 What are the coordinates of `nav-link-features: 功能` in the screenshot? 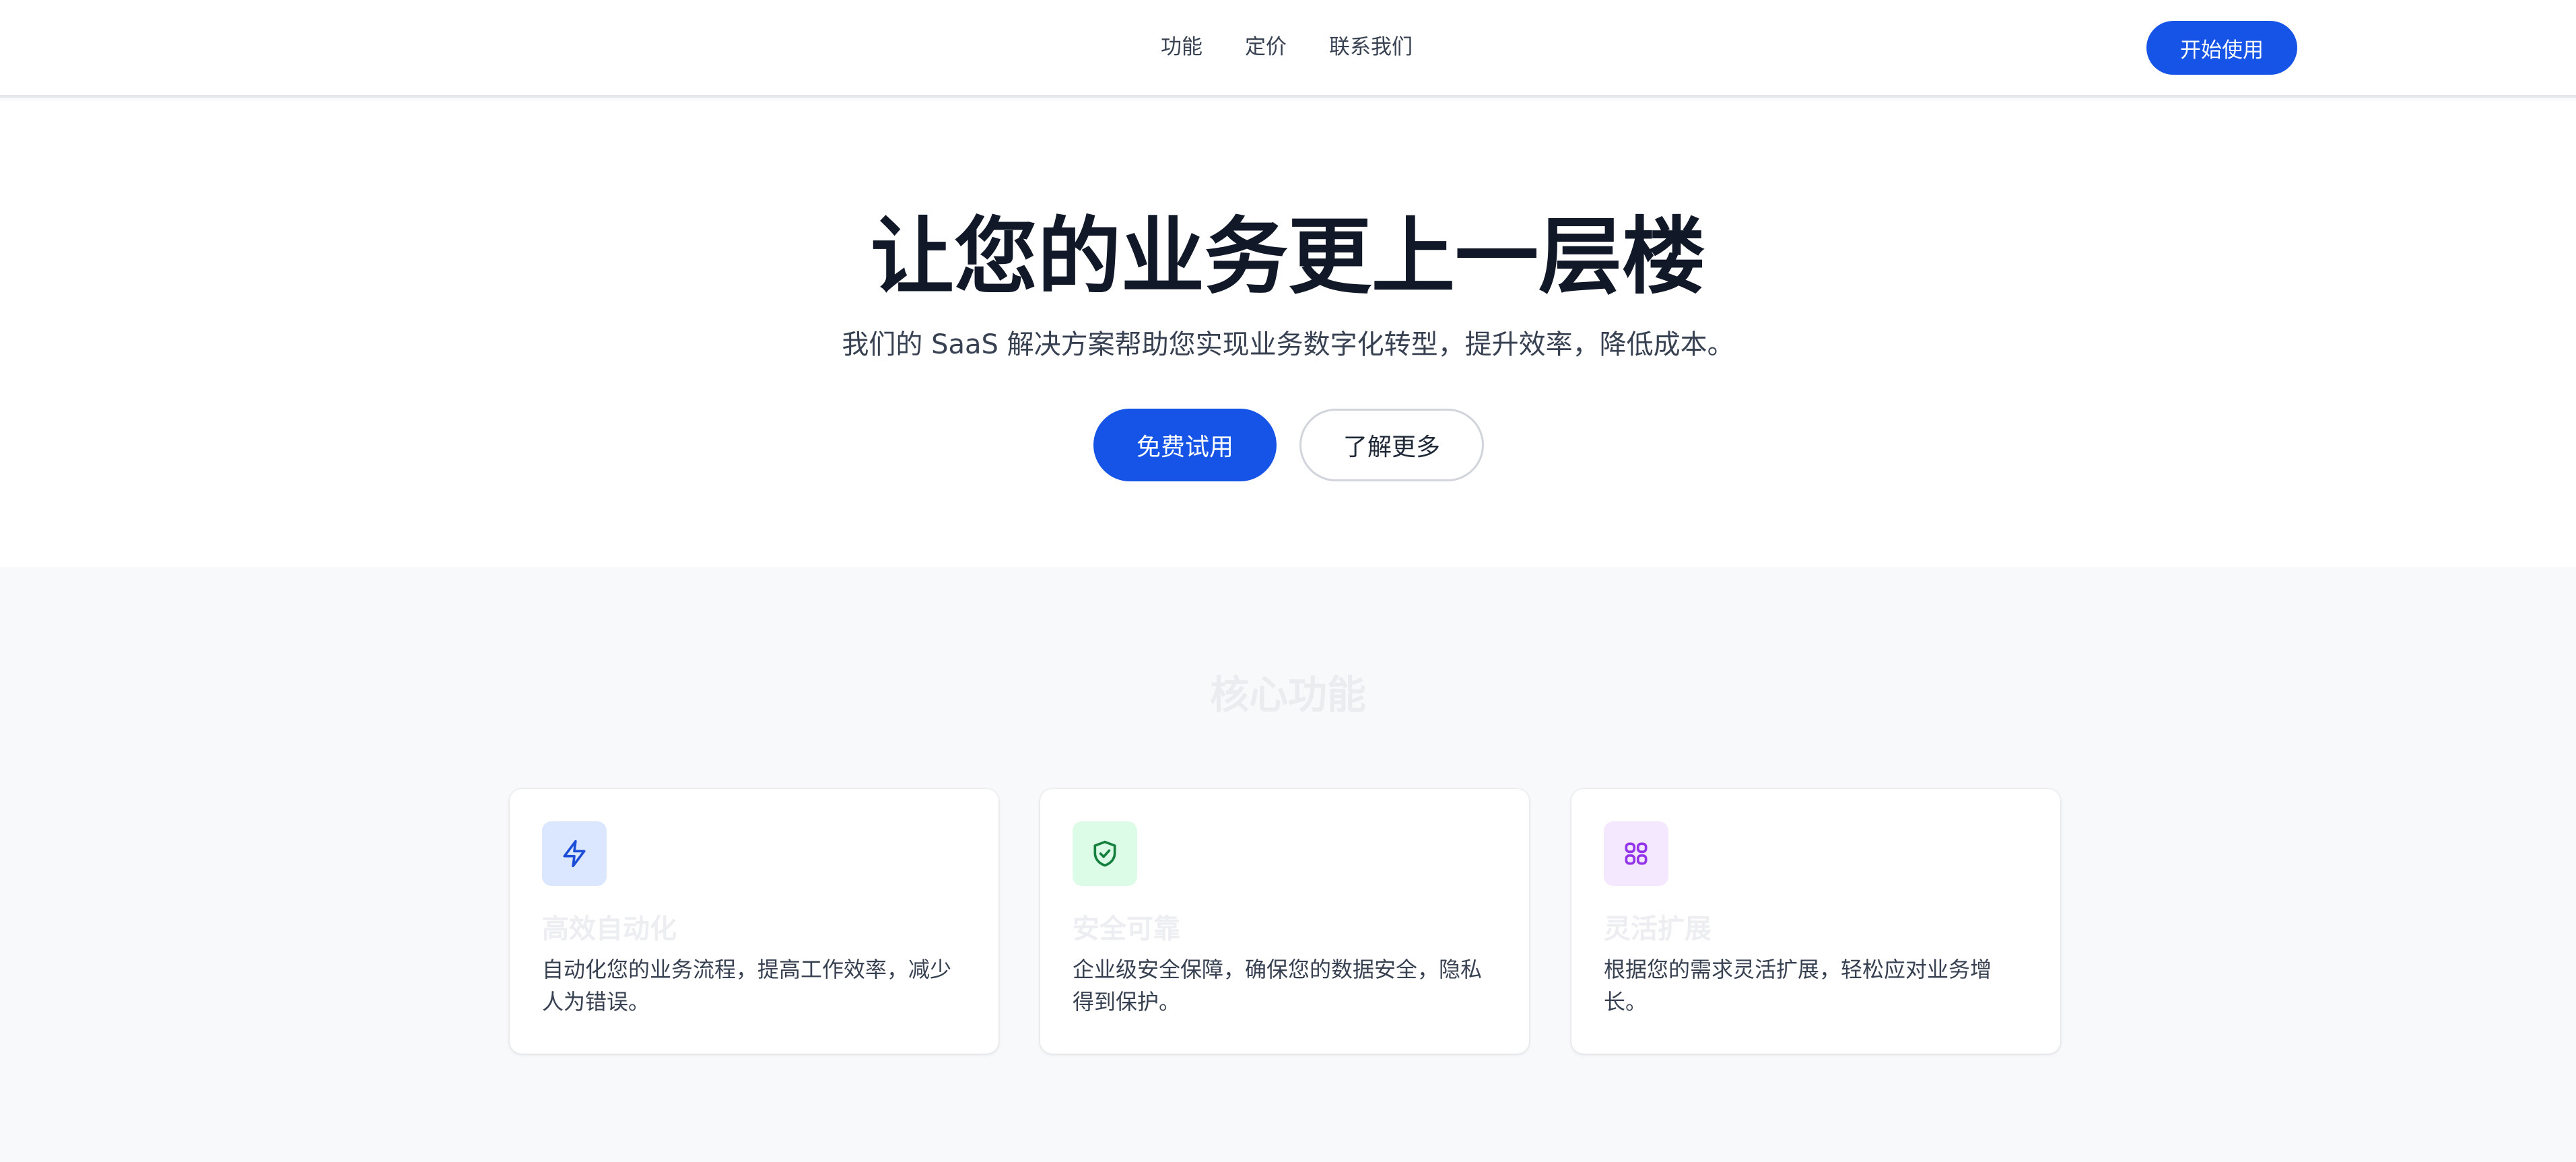 It's located at (1181, 47).